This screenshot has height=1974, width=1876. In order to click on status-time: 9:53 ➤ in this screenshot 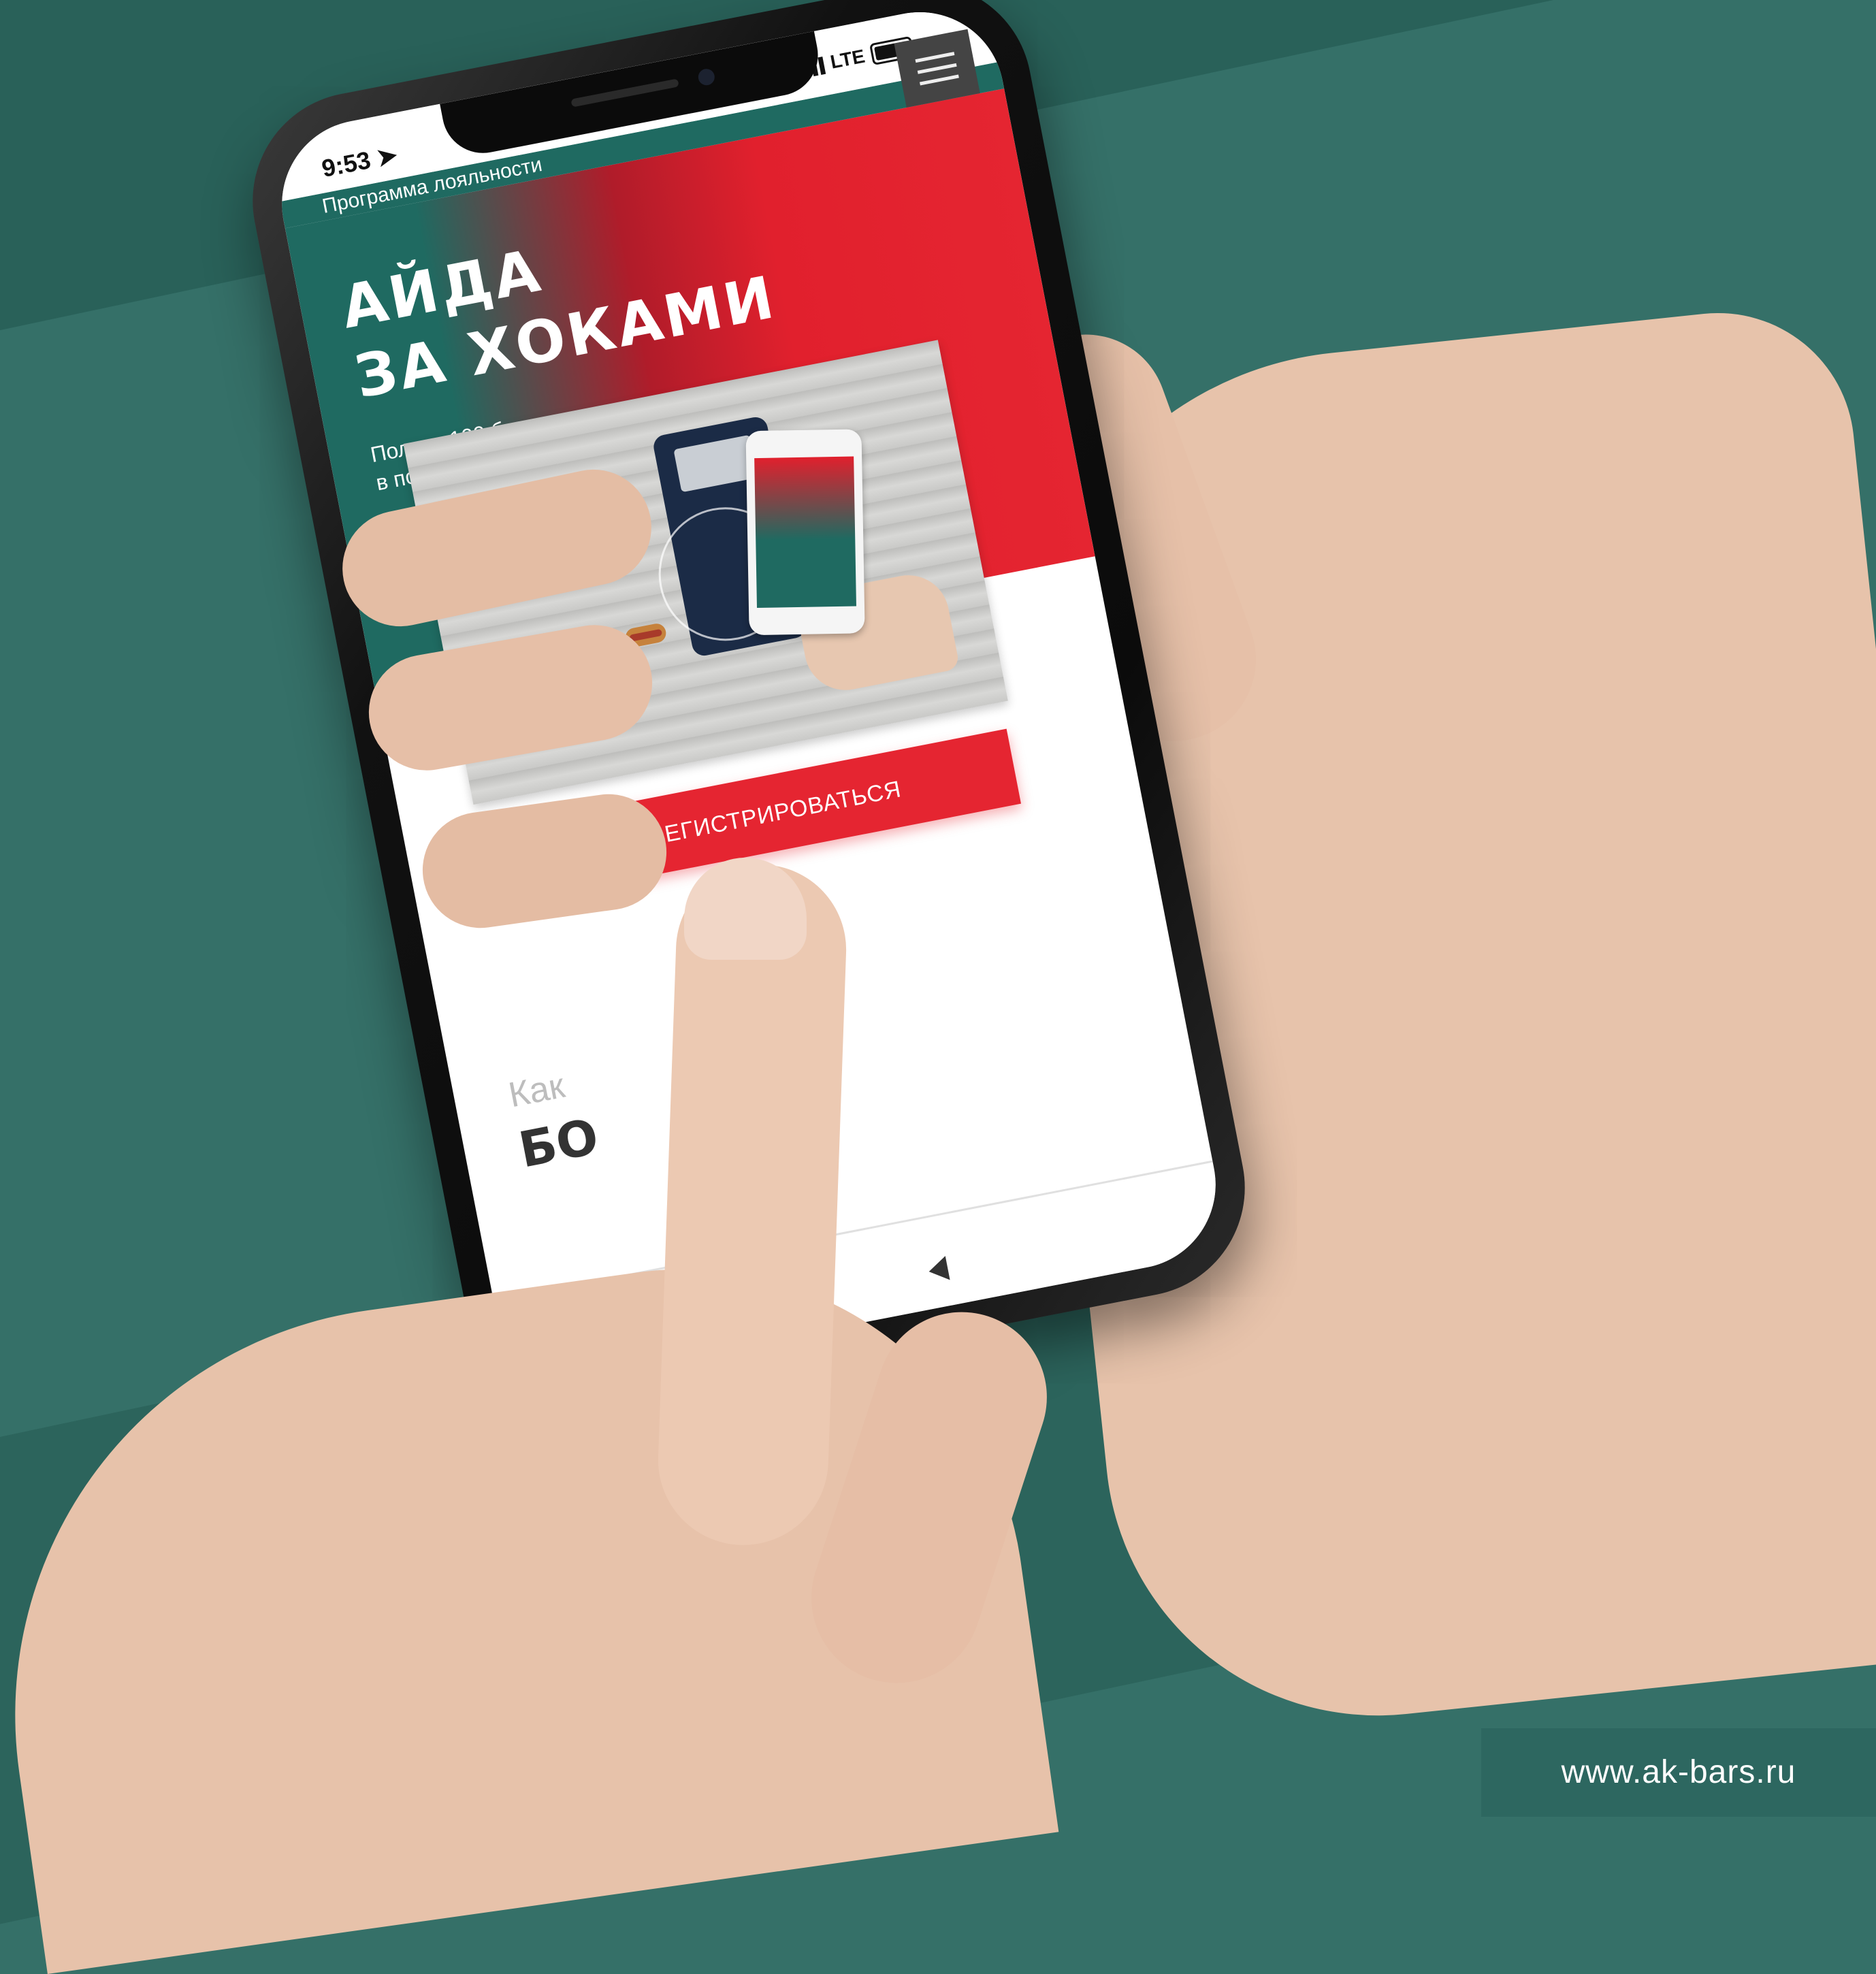, I will do `click(359, 161)`.